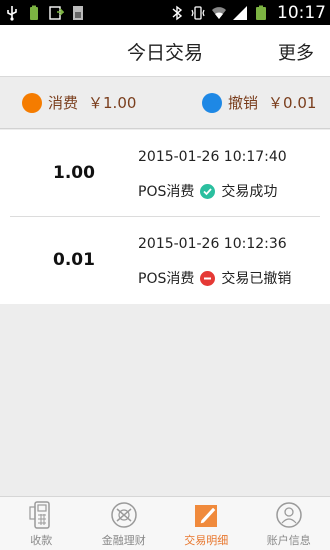 This screenshot has width=330, height=550. I want to click on pos-terminal-icon, so click(39, 515).